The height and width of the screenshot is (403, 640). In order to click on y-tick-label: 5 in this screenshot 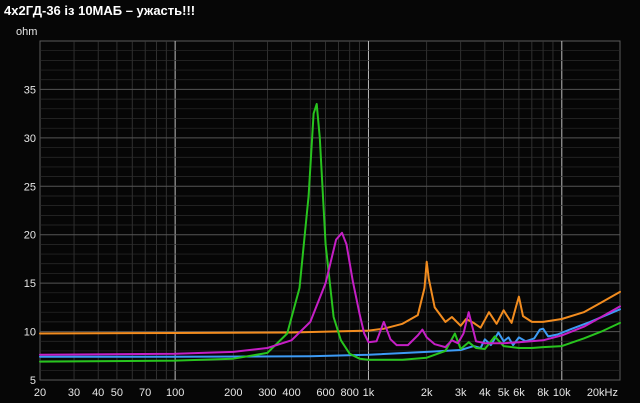, I will do `click(33, 381)`.